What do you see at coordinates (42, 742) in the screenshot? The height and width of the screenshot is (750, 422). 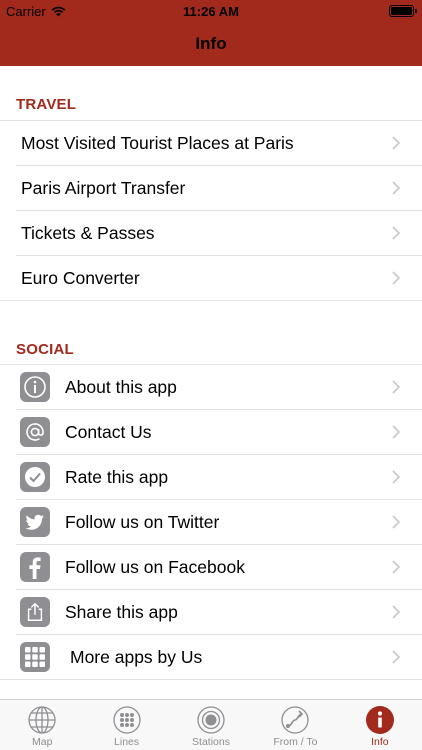 I see `tab-label: Map` at bounding box center [42, 742].